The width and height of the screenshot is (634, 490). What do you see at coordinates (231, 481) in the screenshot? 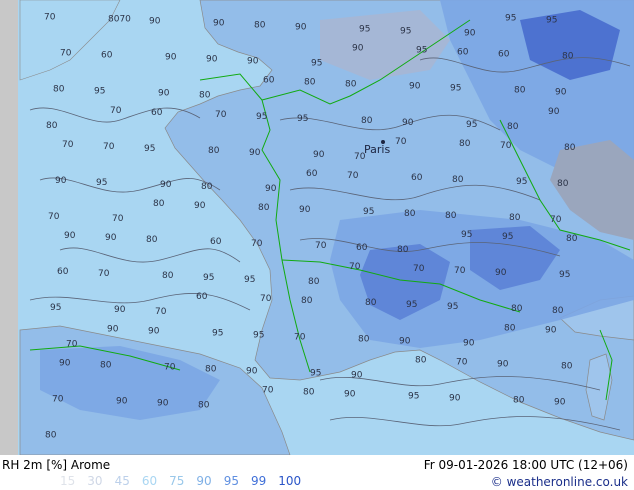
I see `legend-value: 95` at bounding box center [231, 481].